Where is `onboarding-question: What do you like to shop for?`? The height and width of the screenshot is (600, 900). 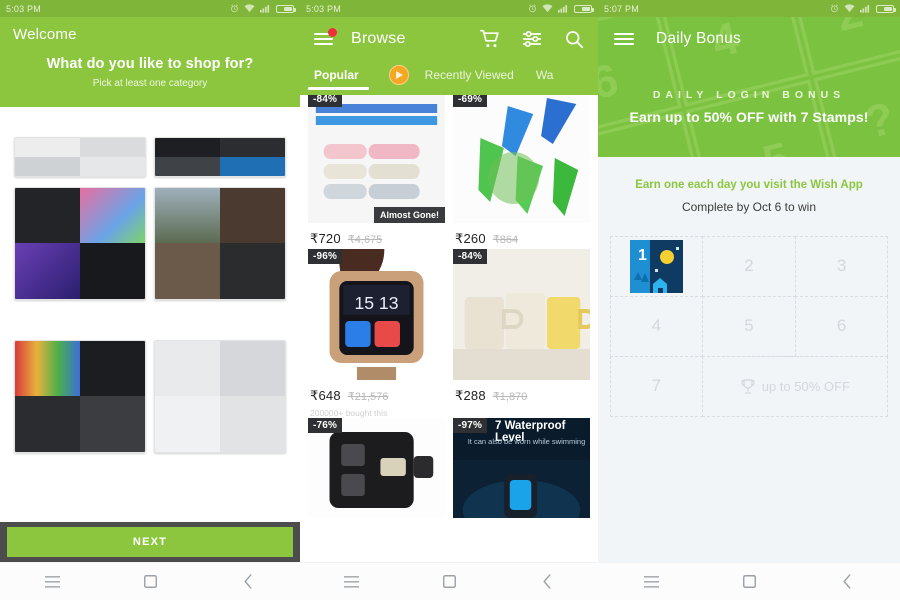 onboarding-question: What do you like to shop for? is located at coordinates (150, 64).